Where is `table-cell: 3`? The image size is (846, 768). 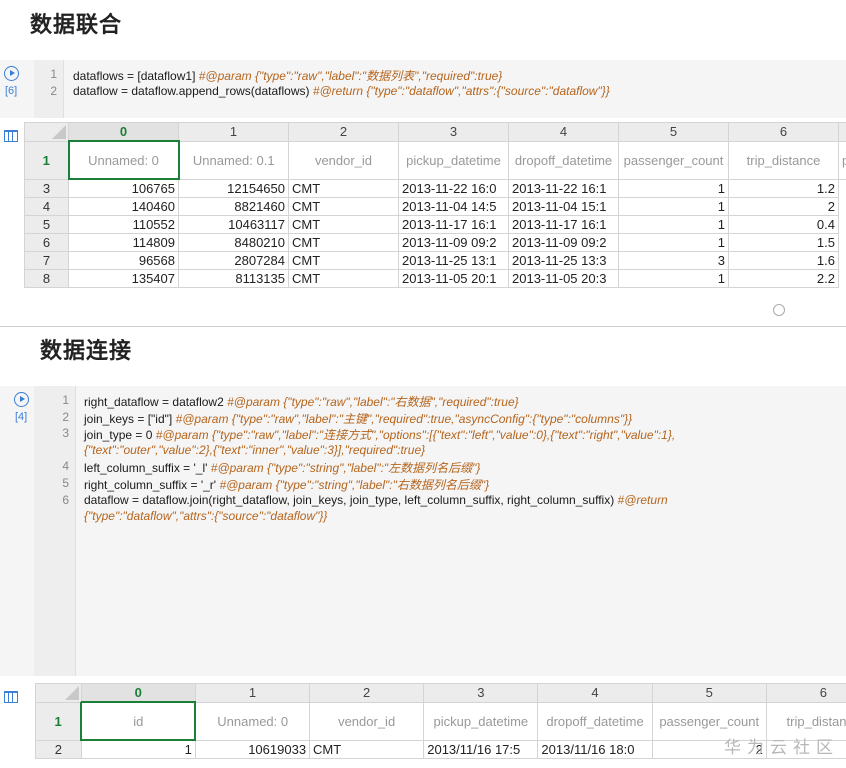 table-cell: 3 is located at coordinates (673, 260).